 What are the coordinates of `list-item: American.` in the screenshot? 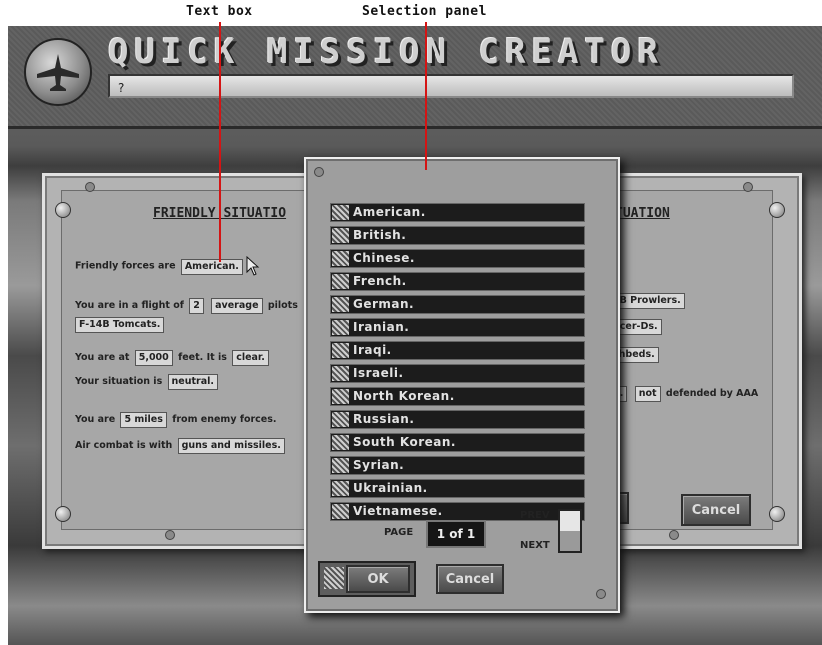 It's located at (457, 212).